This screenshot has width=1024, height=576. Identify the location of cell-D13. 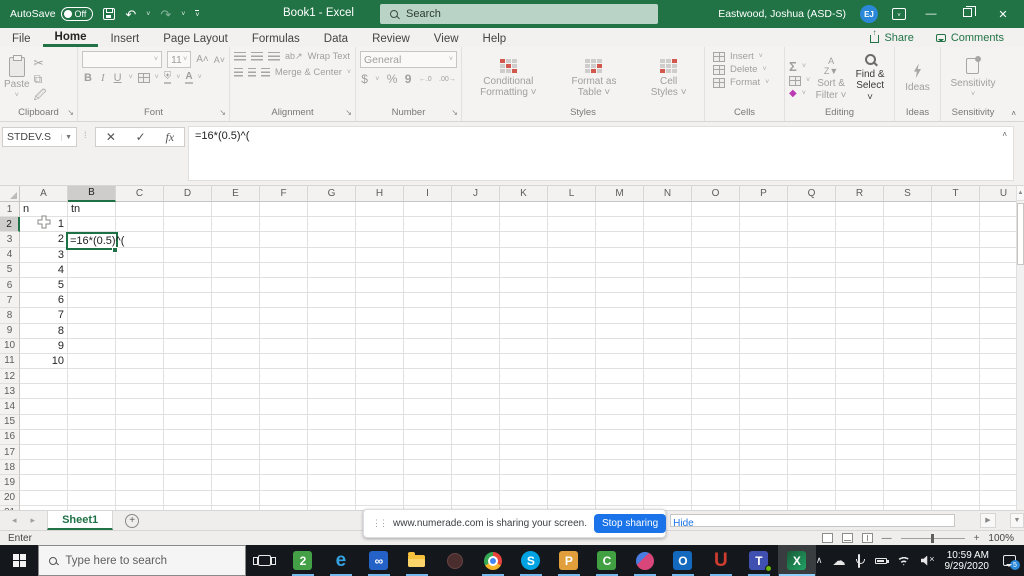
(188, 392).